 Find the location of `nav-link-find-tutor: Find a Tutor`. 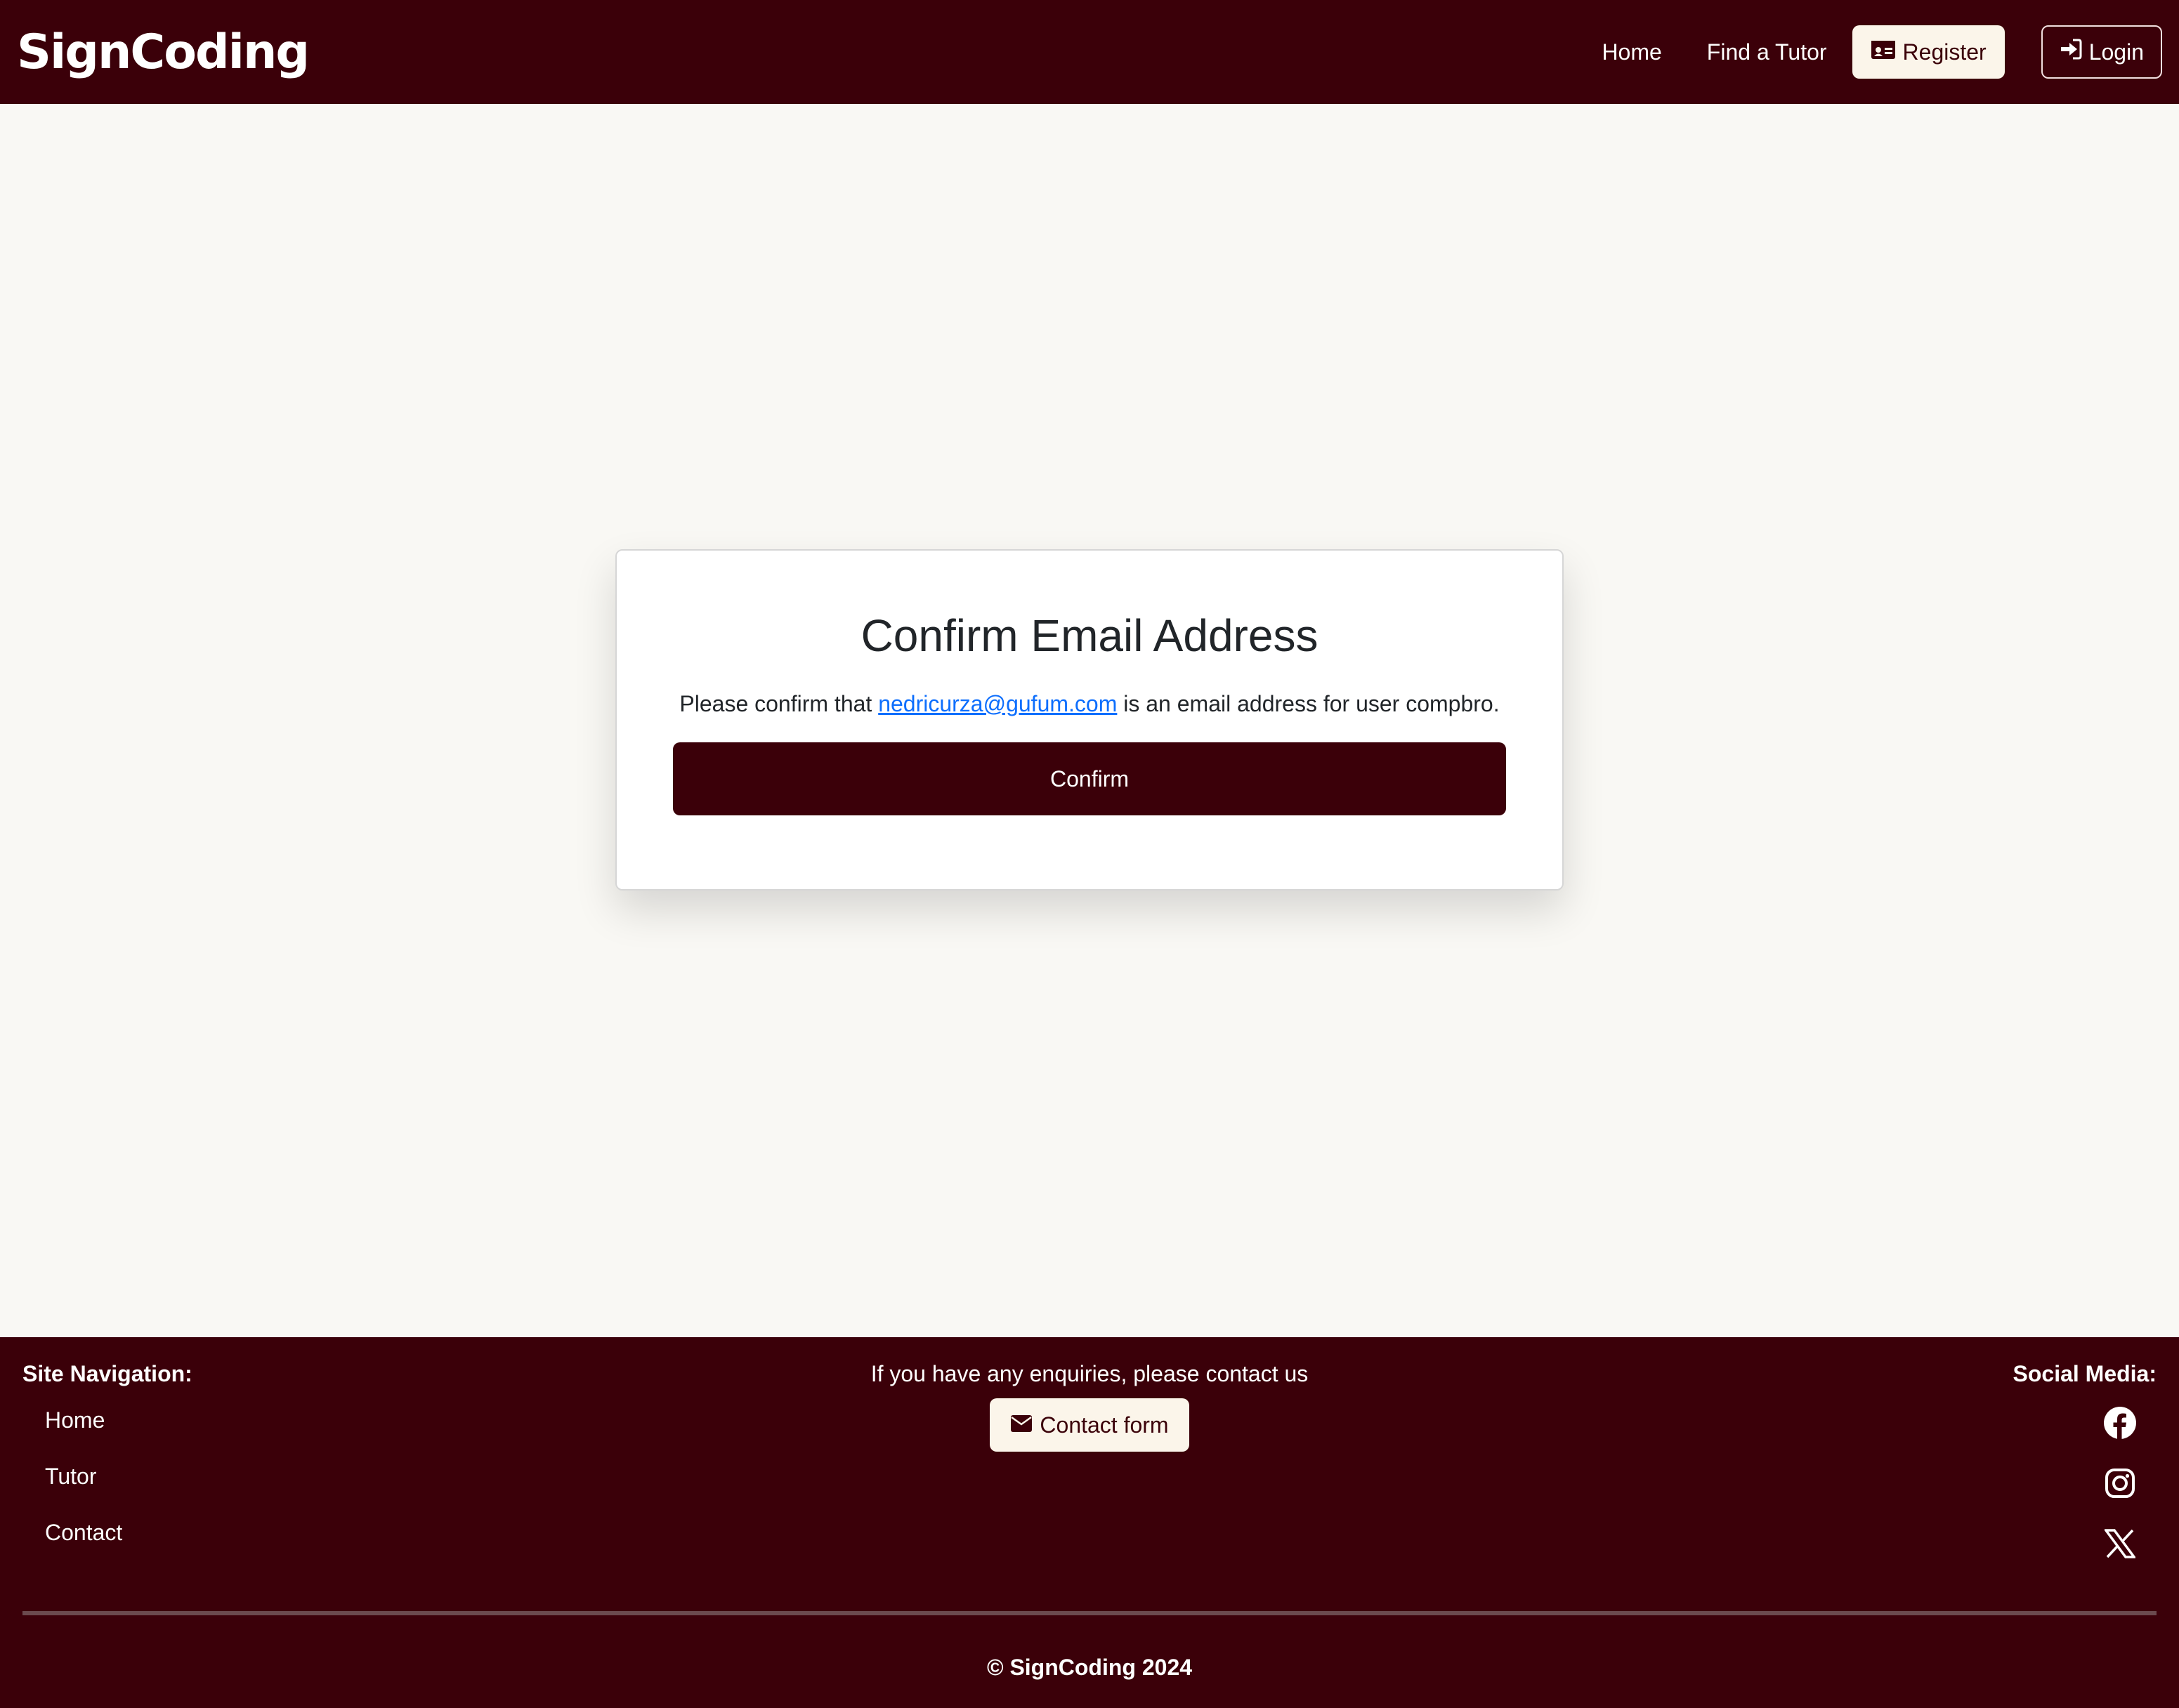

nav-link-find-tutor: Find a Tutor is located at coordinates (1767, 52).